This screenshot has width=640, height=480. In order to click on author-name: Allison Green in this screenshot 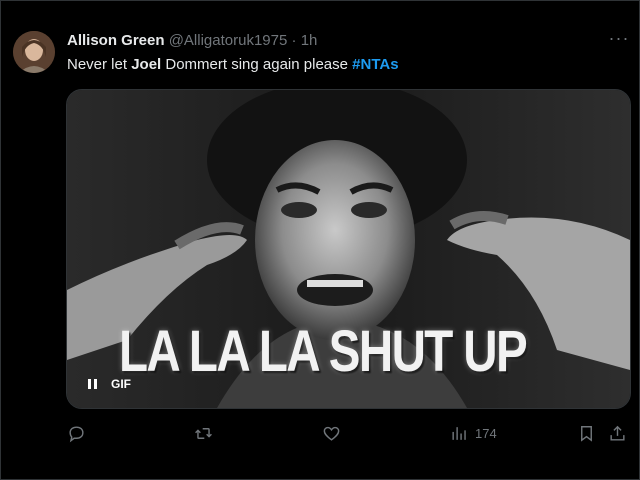, I will do `click(116, 40)`.